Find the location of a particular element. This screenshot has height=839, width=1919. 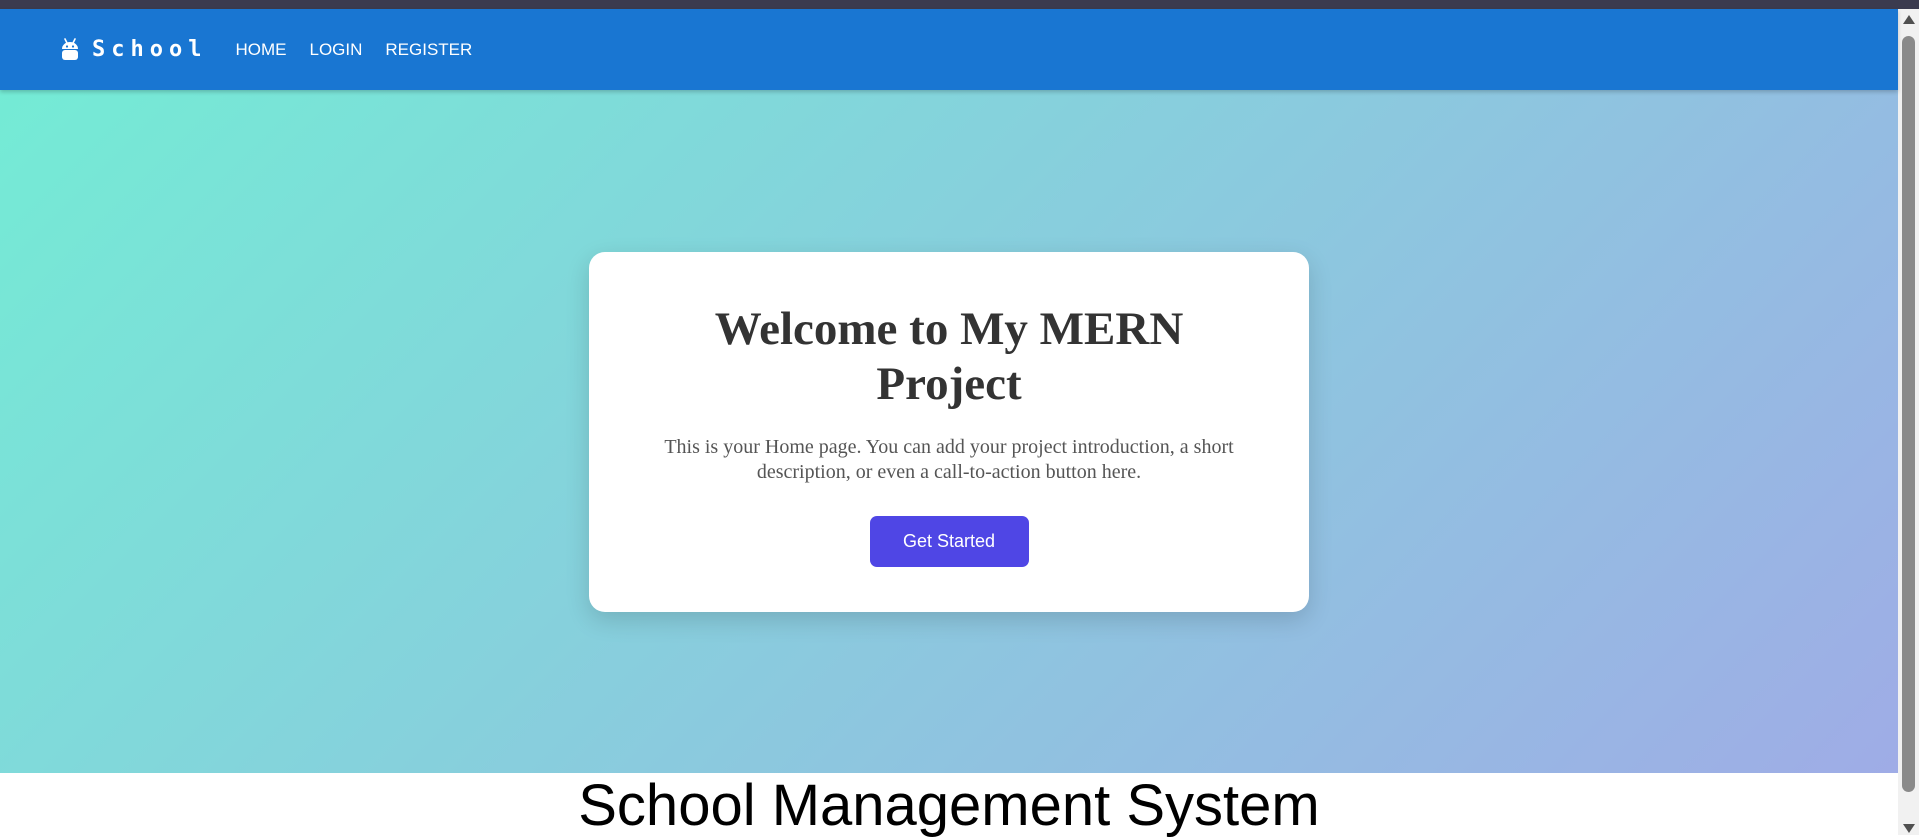

get-started-button: Get Started is located at coordinates (949, 541).